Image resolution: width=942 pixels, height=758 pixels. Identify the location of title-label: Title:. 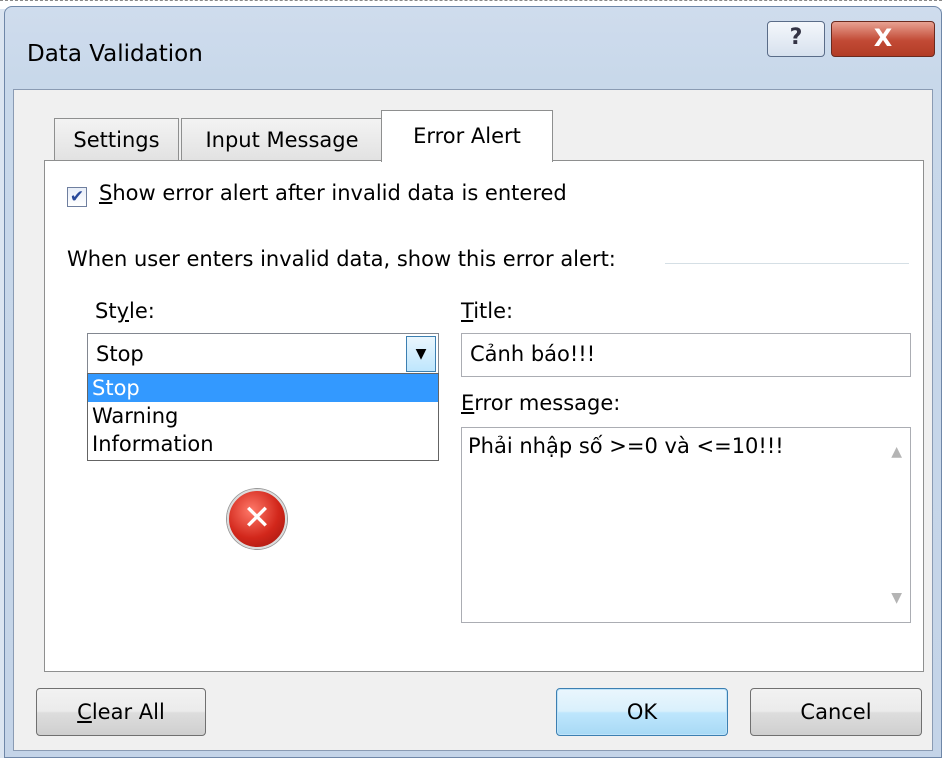
(487, 311).